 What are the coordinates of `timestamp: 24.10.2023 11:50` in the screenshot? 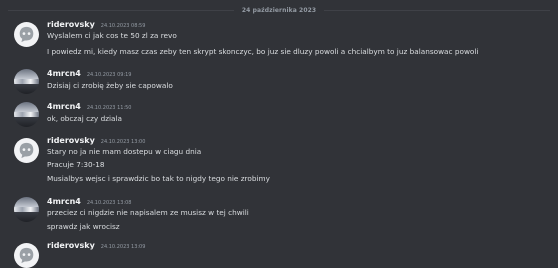 It's located at (109, 108).